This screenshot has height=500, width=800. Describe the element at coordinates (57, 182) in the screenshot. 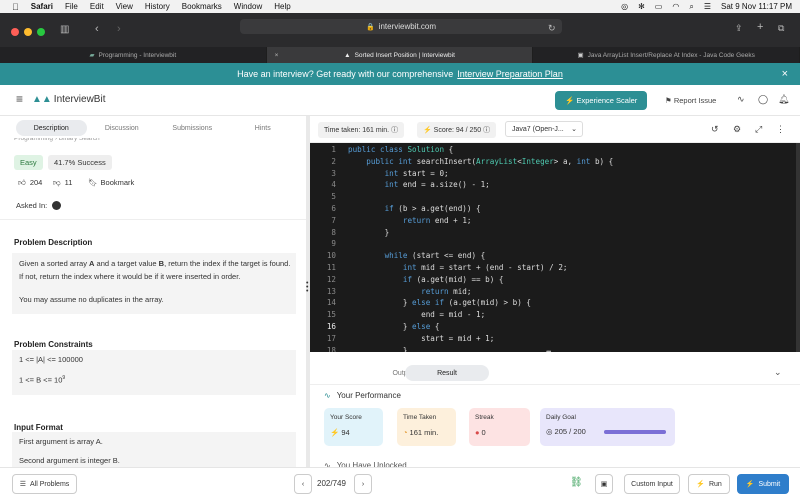

I see `thumbs-down-icon: 👎︎` at that location.